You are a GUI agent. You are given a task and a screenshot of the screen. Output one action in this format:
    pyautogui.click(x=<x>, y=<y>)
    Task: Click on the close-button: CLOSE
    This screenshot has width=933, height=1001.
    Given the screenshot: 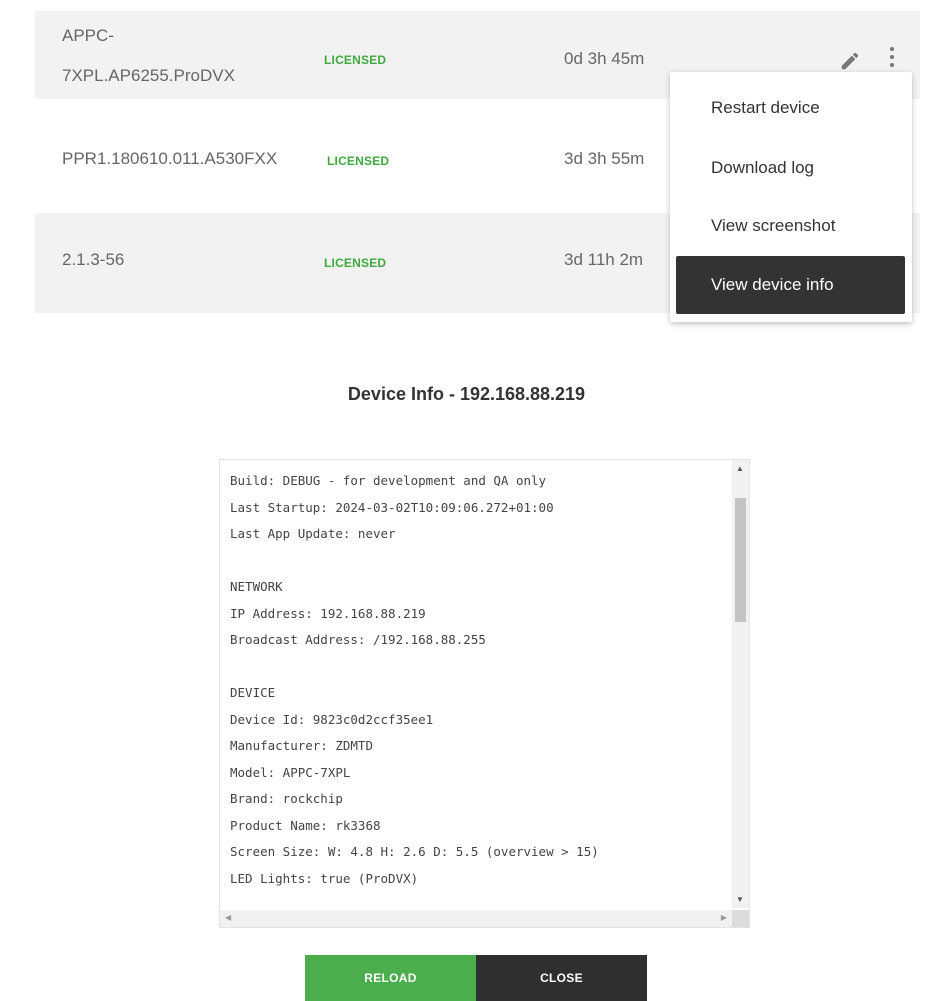 What is the action you would take?
    pyautogui.click(x=561, y=978)
    